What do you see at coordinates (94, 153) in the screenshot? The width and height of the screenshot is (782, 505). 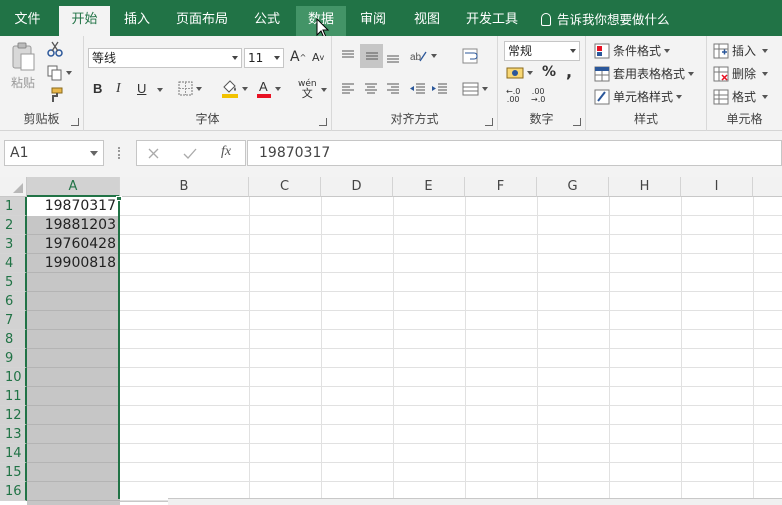 I see `name-box-dropdown-icon` at bounding box center [94, 153].